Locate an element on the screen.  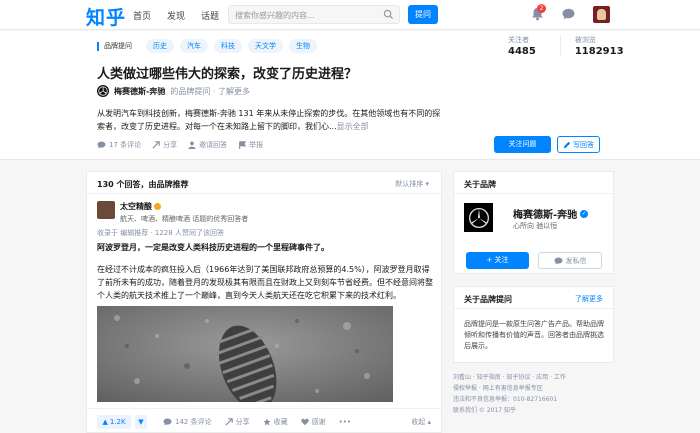
upvote-info: 收录于 编辑推荐 · 1228 人赞同了该回答 is located at coordinates (160, 233).